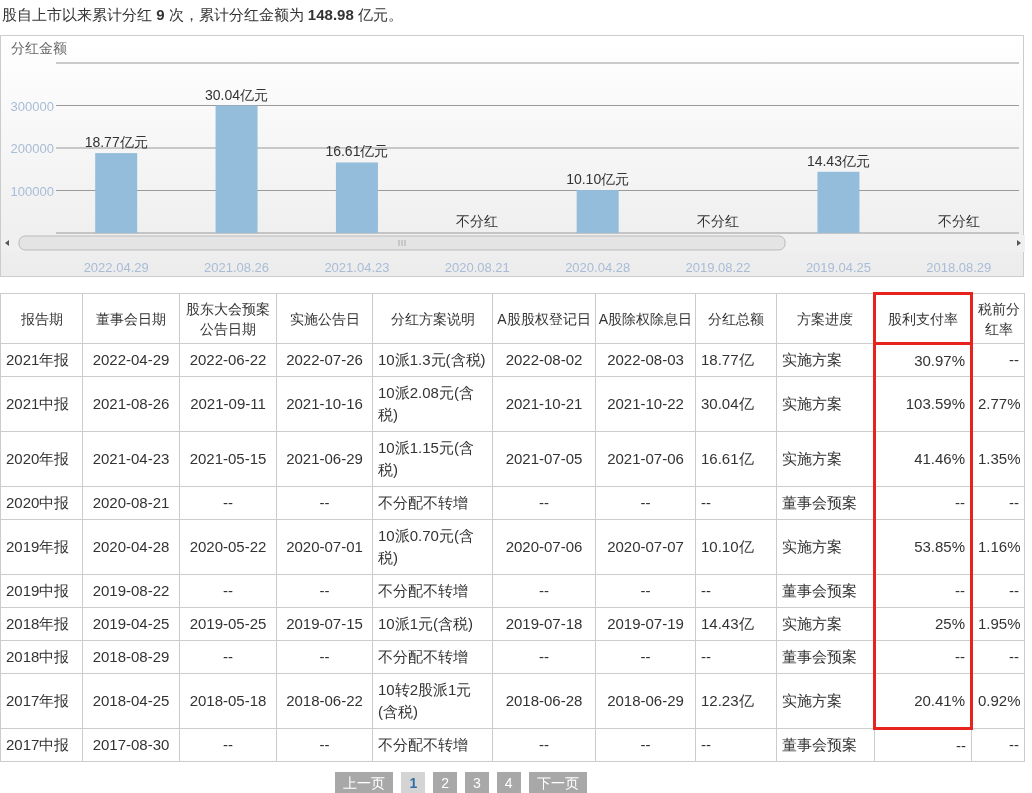 The width and height of the screenshot is (1032, 793). What do you see at coordinates (445, 782) in the screenshot?
I see `page-button: 2` at bounding box center [445, 782].